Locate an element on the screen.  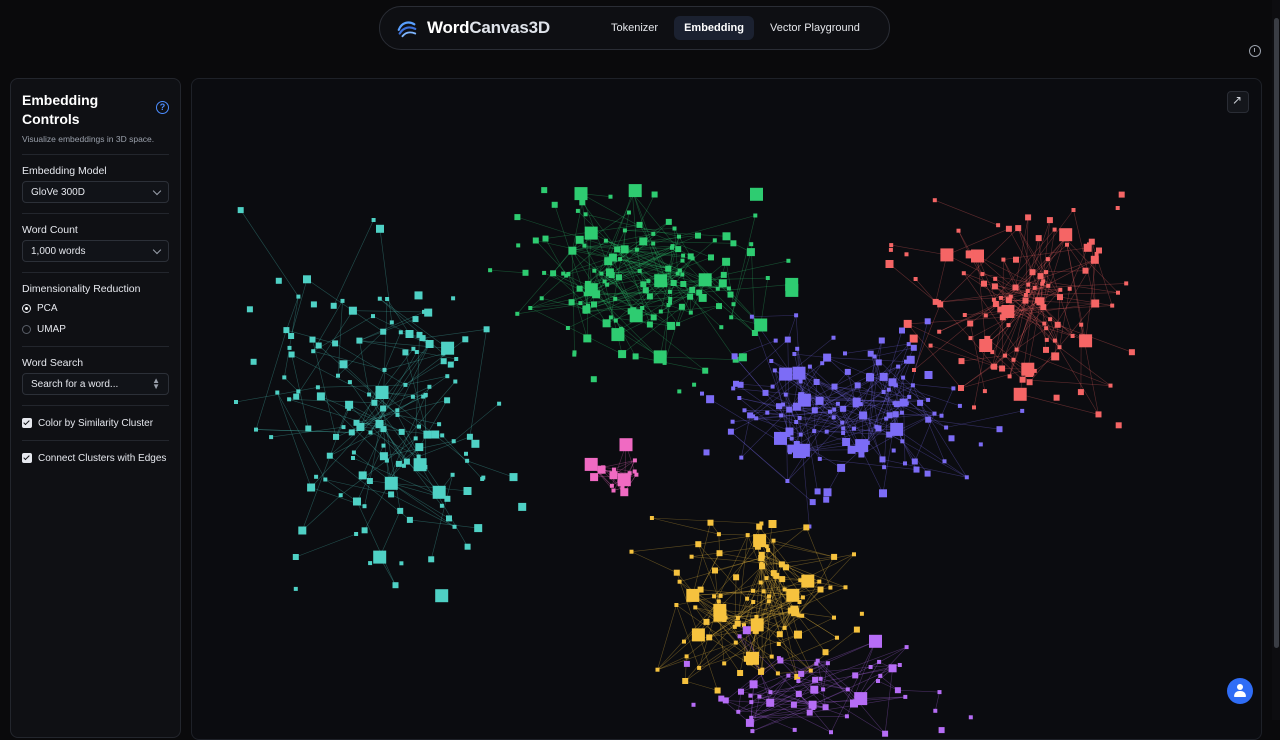
tab-embedding: Embedding is located at coordinates (714, 28).